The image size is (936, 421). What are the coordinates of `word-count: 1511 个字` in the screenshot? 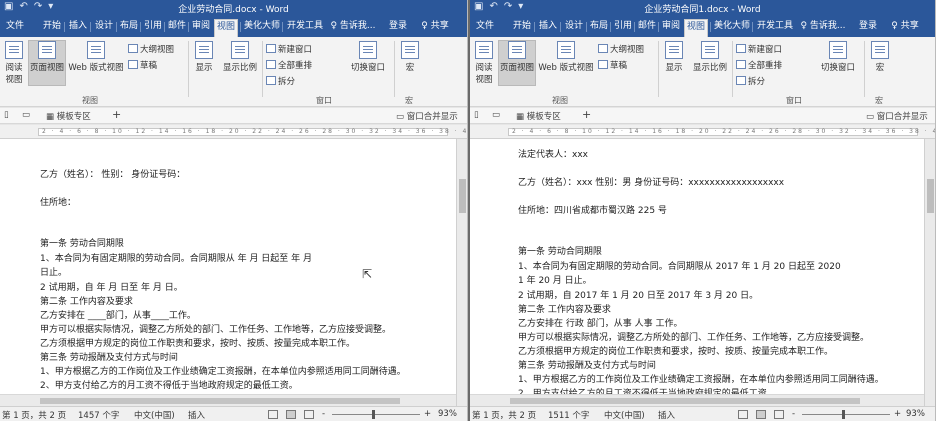 It's located at (568, 415).